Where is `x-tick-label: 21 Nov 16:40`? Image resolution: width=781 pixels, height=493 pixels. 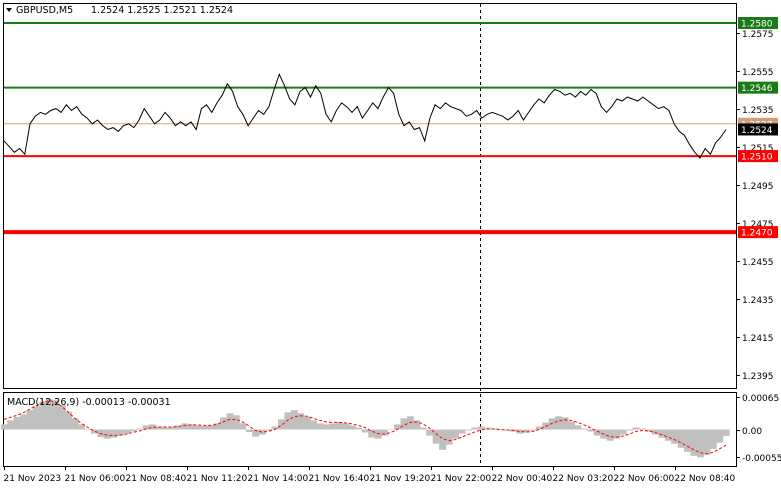 x-tick-label: 21 Nov 16:40 is located at coordinates (339, 479).